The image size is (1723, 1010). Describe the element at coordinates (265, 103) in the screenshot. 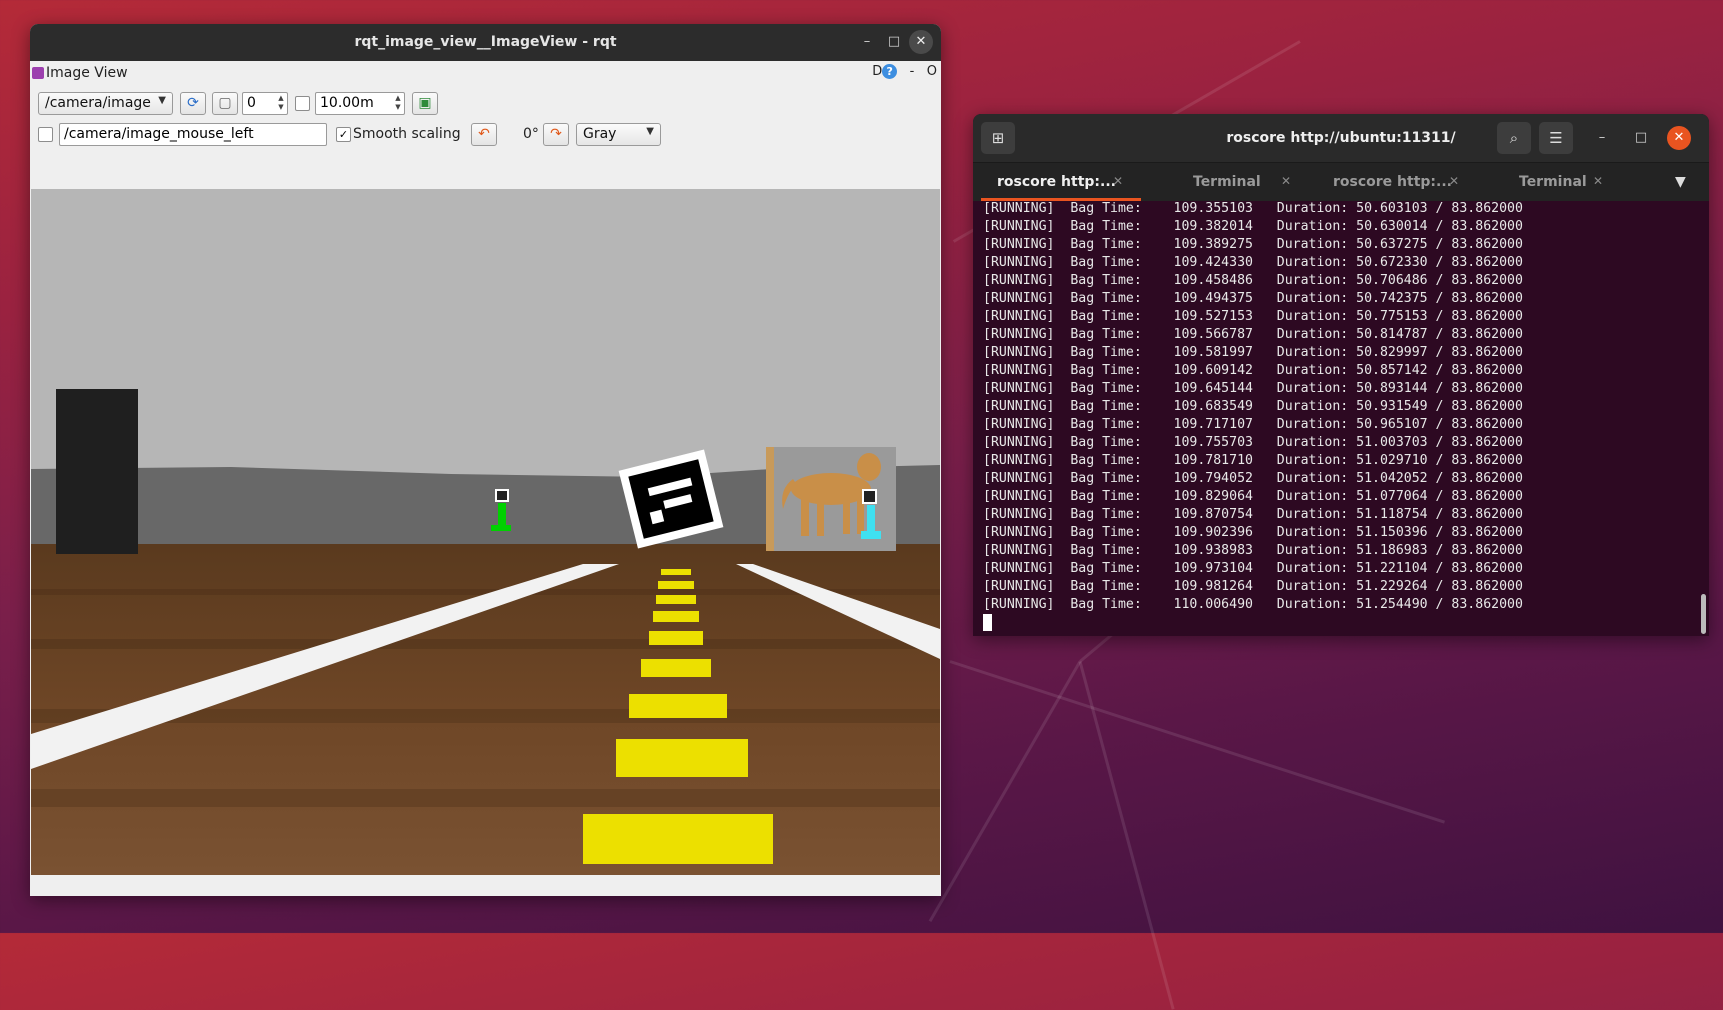

I see `rate-spinbox: 0 ▲ ▼` at that location.